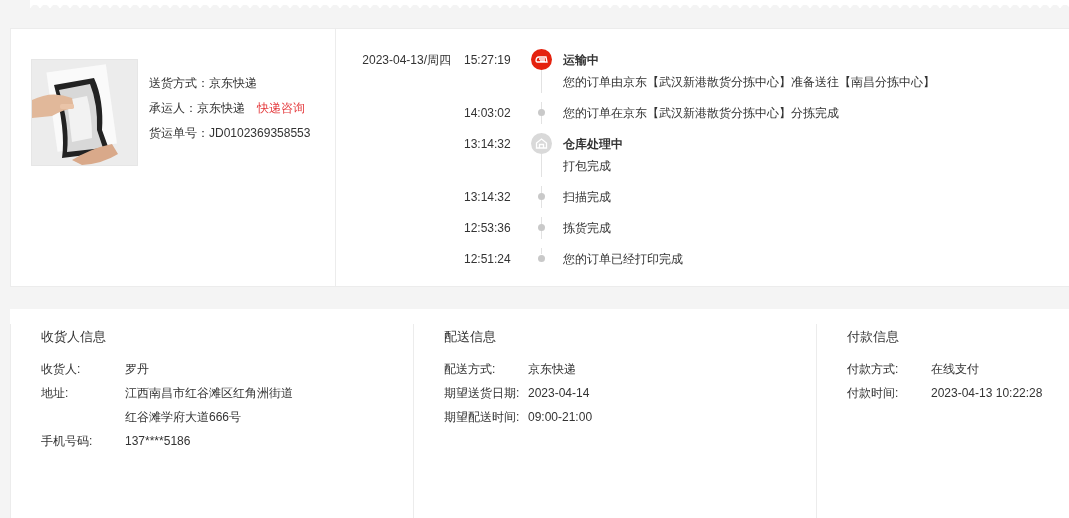 The height and width of the screenshot is (518, 1069). What do you see at coordinates (158, 441) in the screenshot?
I see `field-value: 137****5186` at bounding box center [158, 441].